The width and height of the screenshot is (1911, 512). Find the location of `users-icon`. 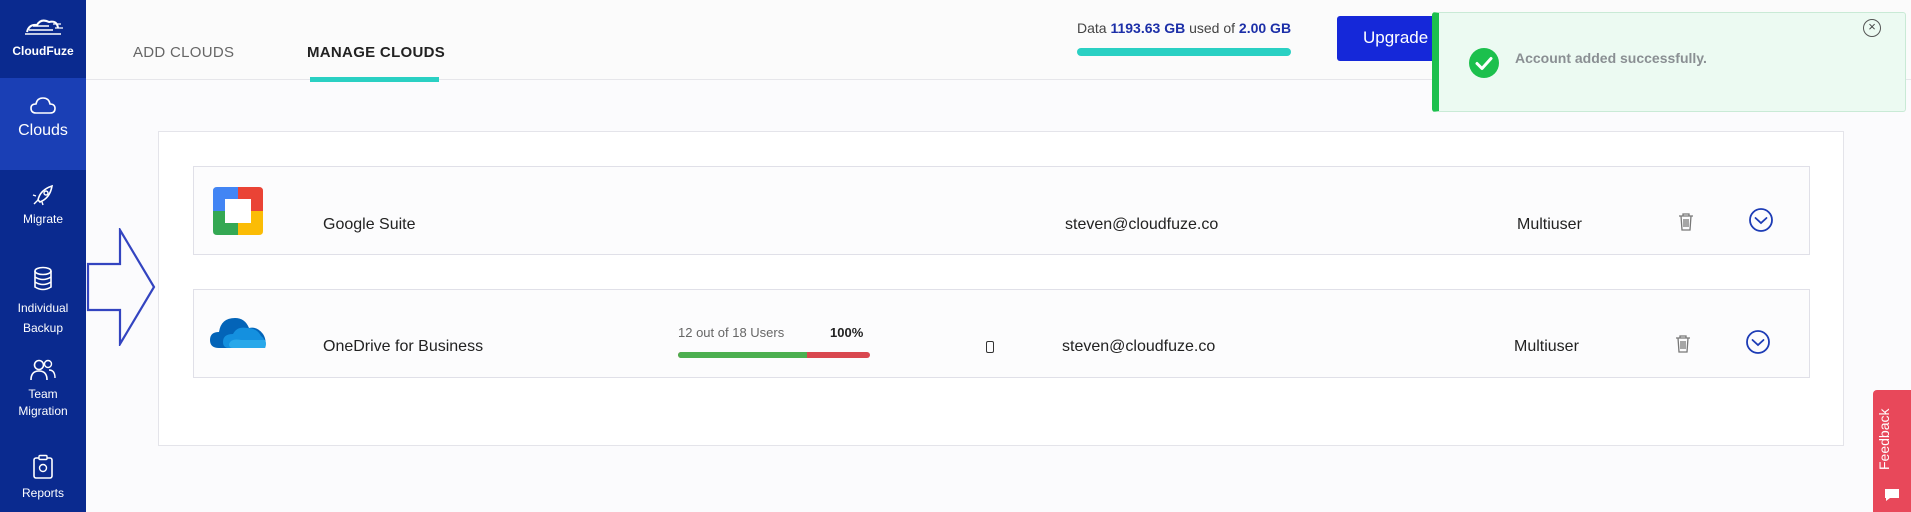

users-icon is located at coordinates (43, 370).